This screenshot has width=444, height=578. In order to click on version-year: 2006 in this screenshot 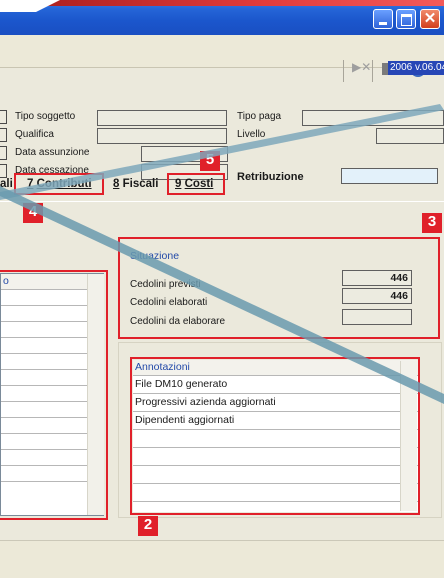, I will do `click(401, 68)`.